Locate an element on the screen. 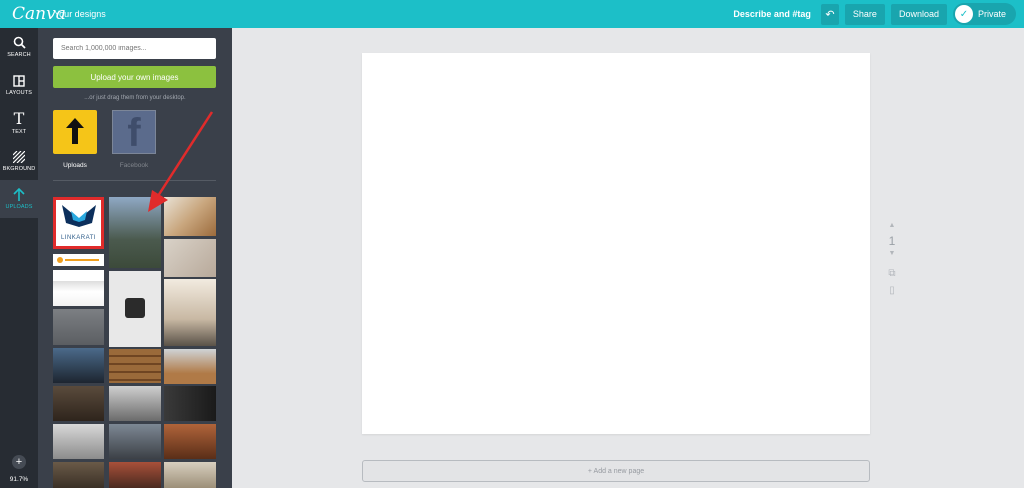 The width and height of the screenshot is (1024, 488). privacy-toggle: ✓ Private is located at coordinates (984, 14).